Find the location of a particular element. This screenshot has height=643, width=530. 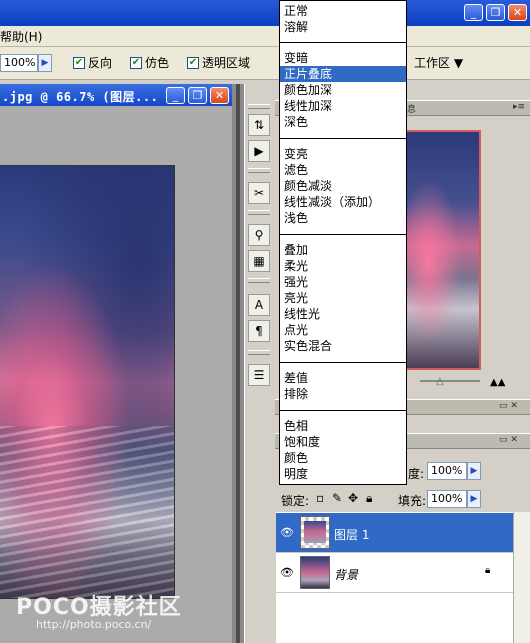

layers-panel-controls-icon: ▭ ✕ is located at coordinates (508, 440).